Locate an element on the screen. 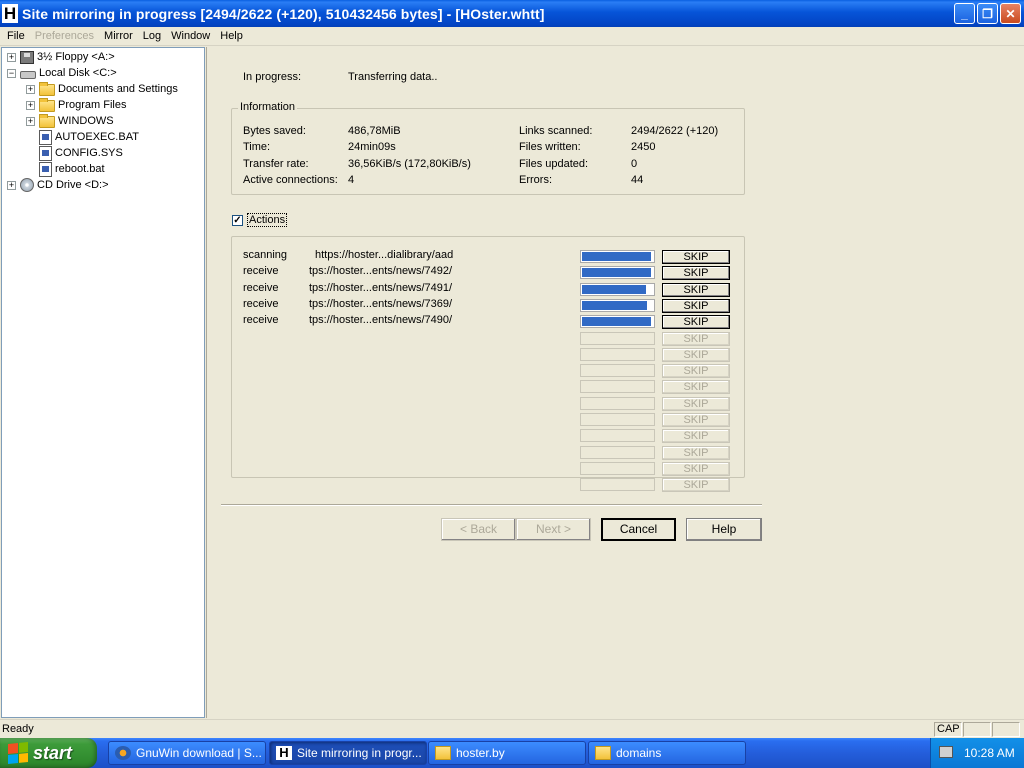 This screenshot has width=1024, height=768. taskbar-item-domains: domains is located at coordinates (667, 753).